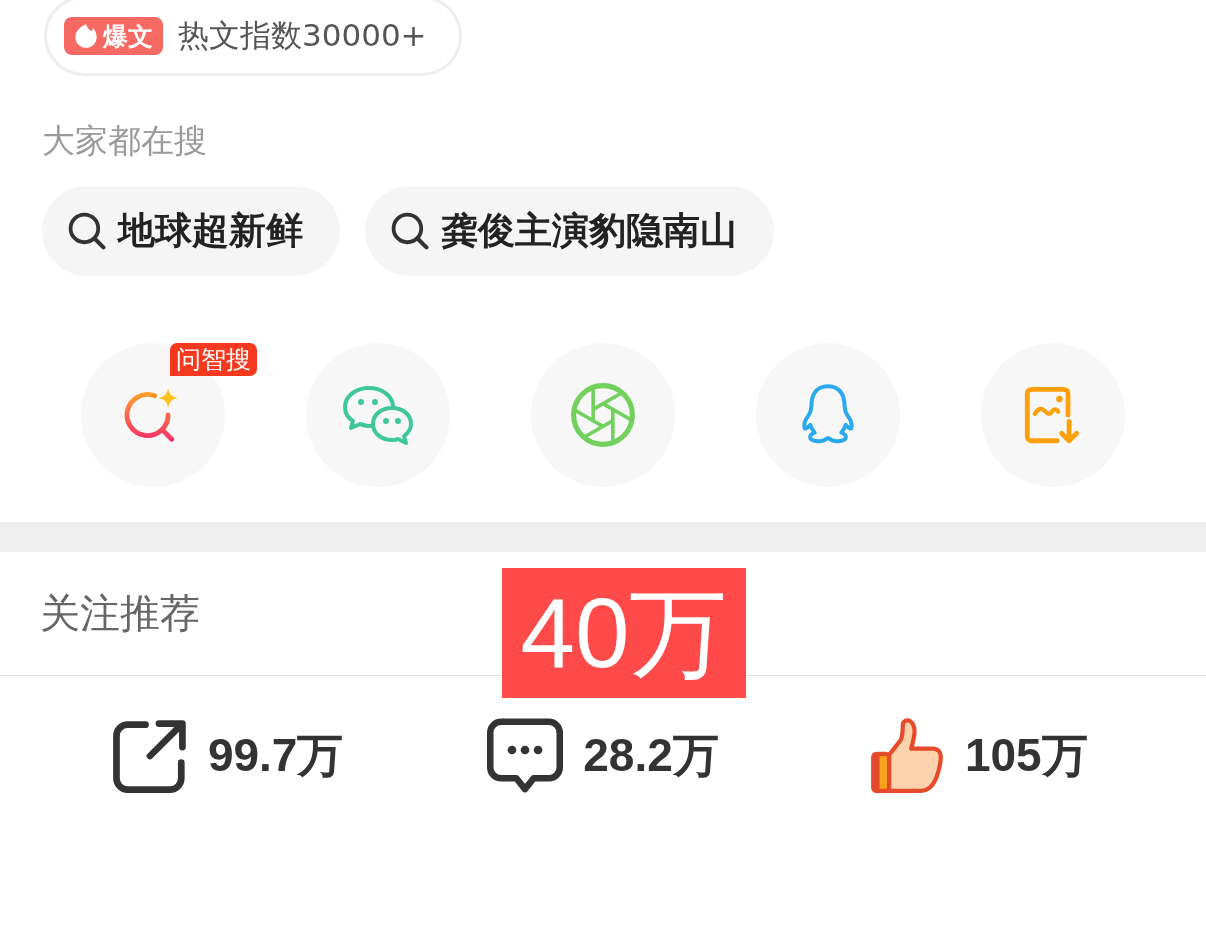  What do you see at coordinates (978, 756) in the screenshot?
I see `like-count-button: 105万` at bounding box center [978, 756].